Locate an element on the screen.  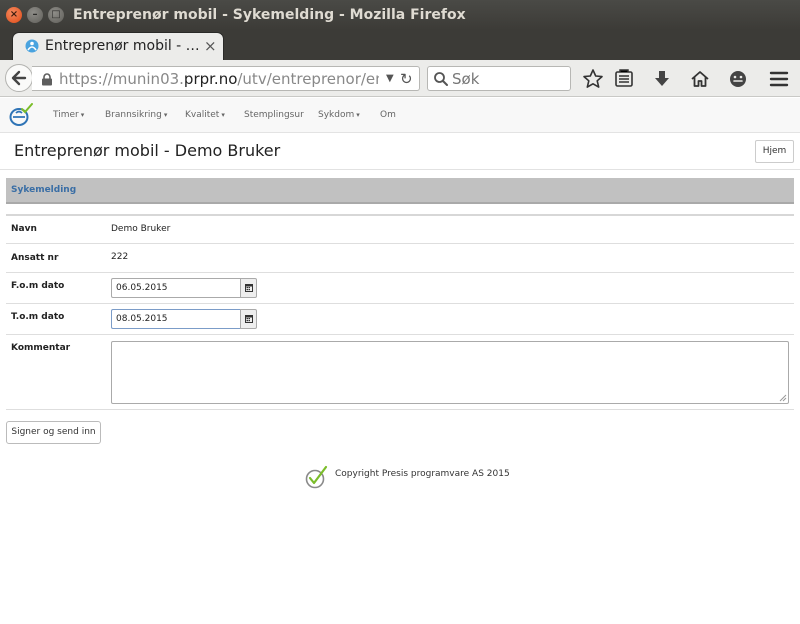
section-title: Sykemelding is located at coordinates (44, 190).